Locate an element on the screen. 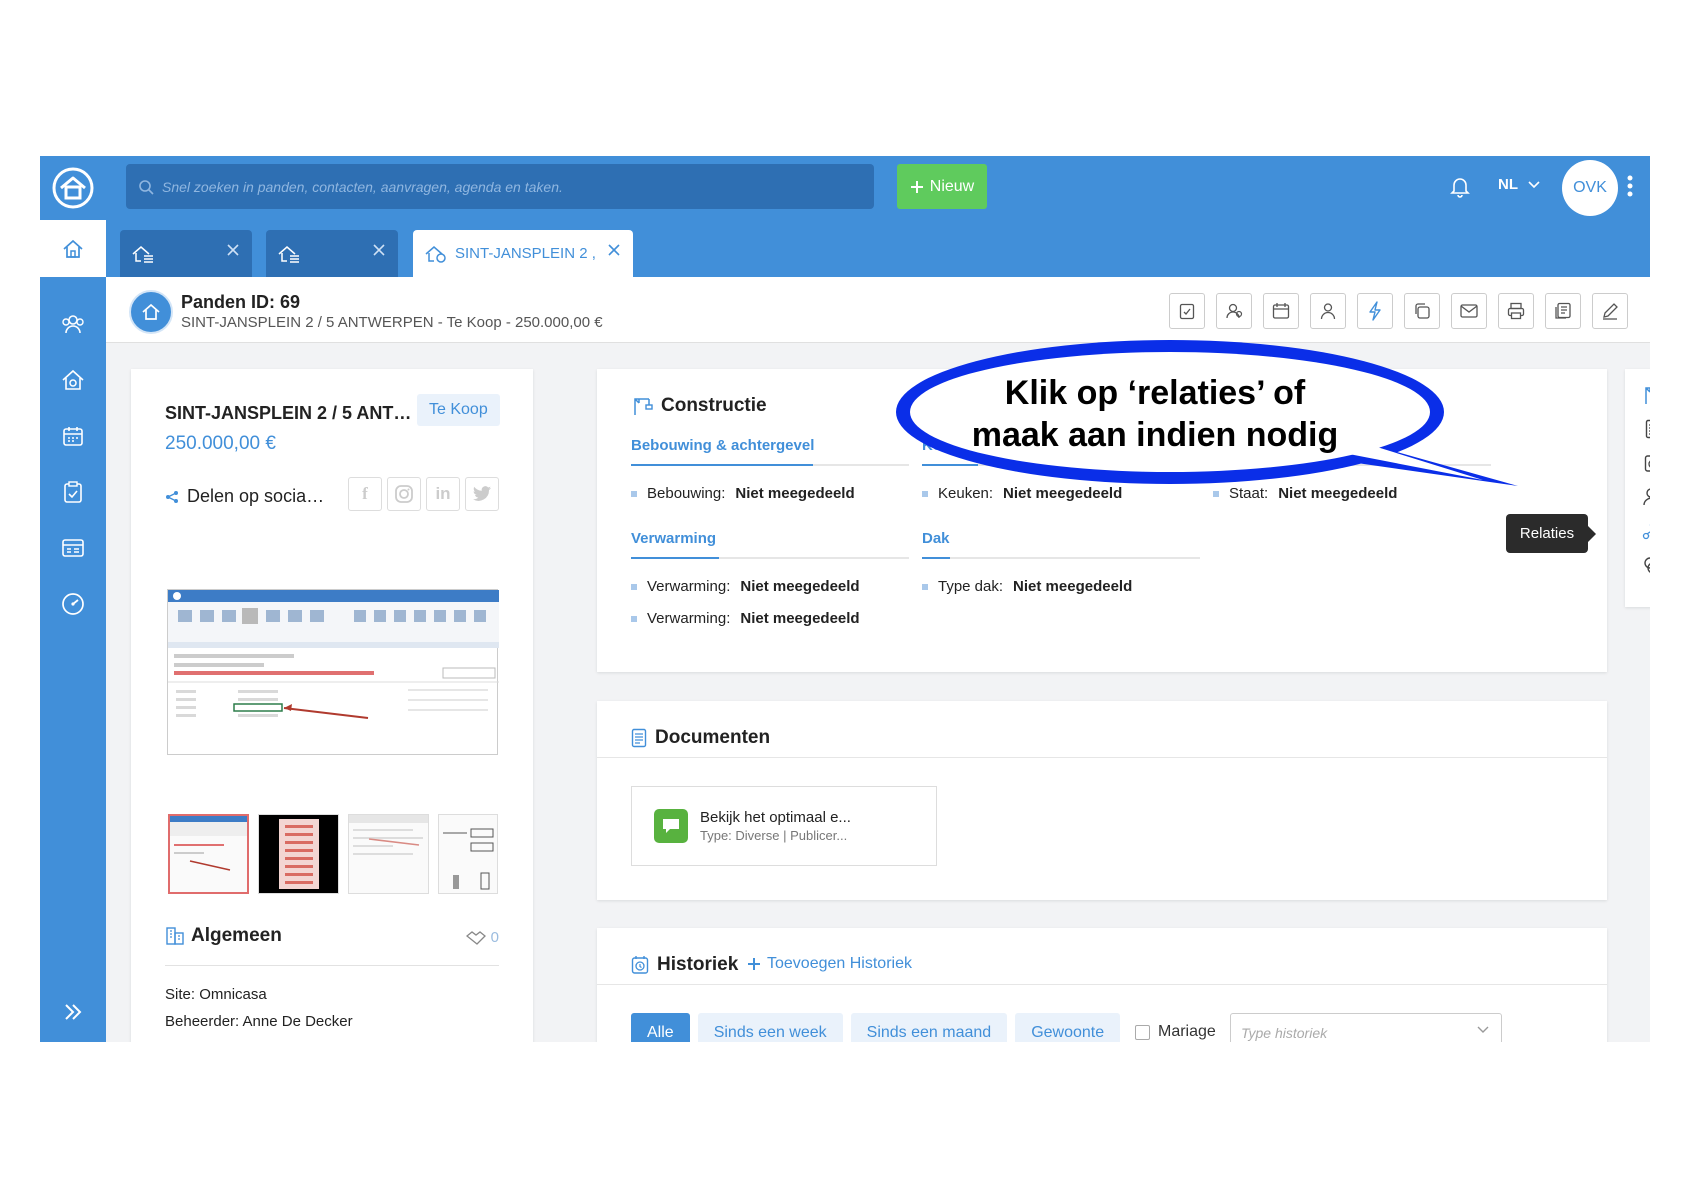 The height and width of the screenshot is (1192, 1684). photo-thumbnails is located at coordinates (333, 854).